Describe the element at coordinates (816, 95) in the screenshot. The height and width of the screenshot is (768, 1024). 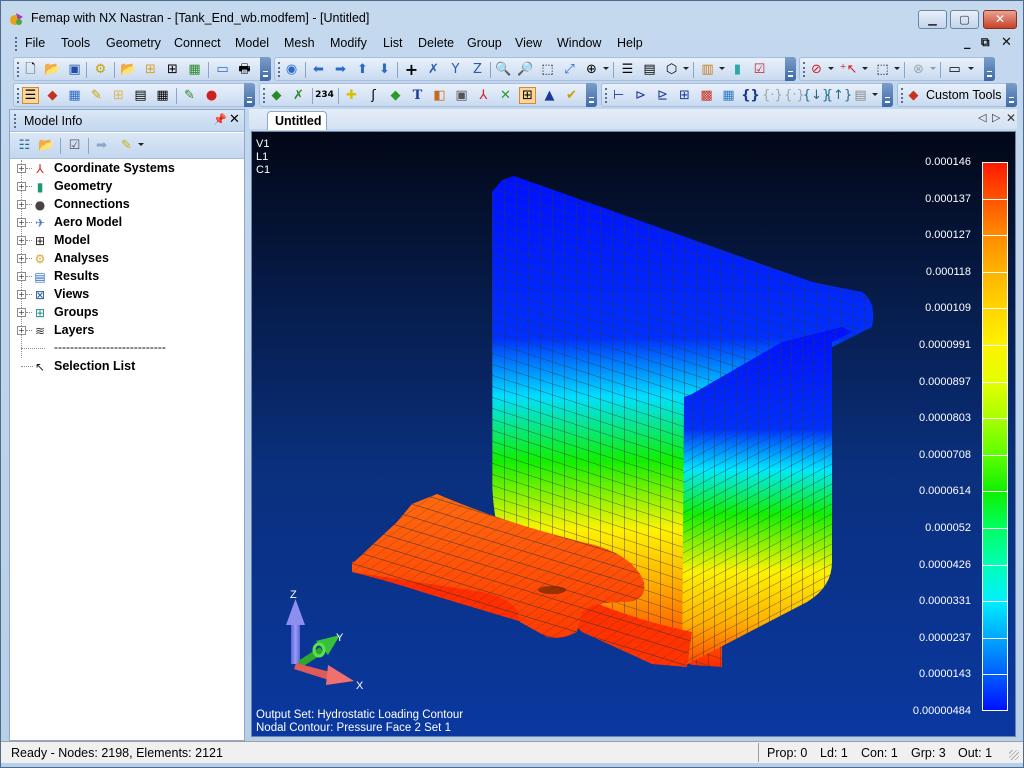
I see `braces-down-icon: {↓}` at that location.